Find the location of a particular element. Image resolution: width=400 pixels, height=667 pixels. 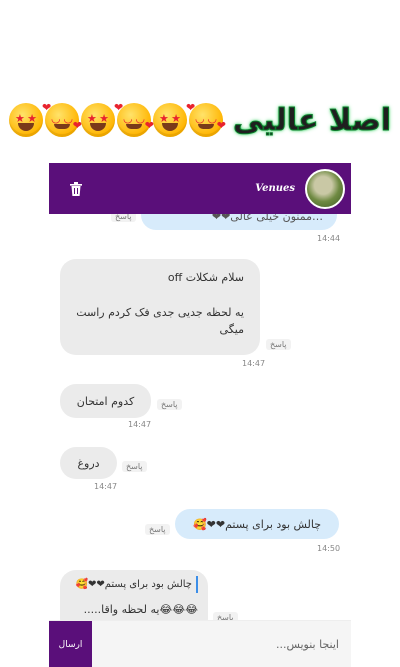

message-text: …ممنون خیلی عالی❤❤ is located at coordinates (267, 218).